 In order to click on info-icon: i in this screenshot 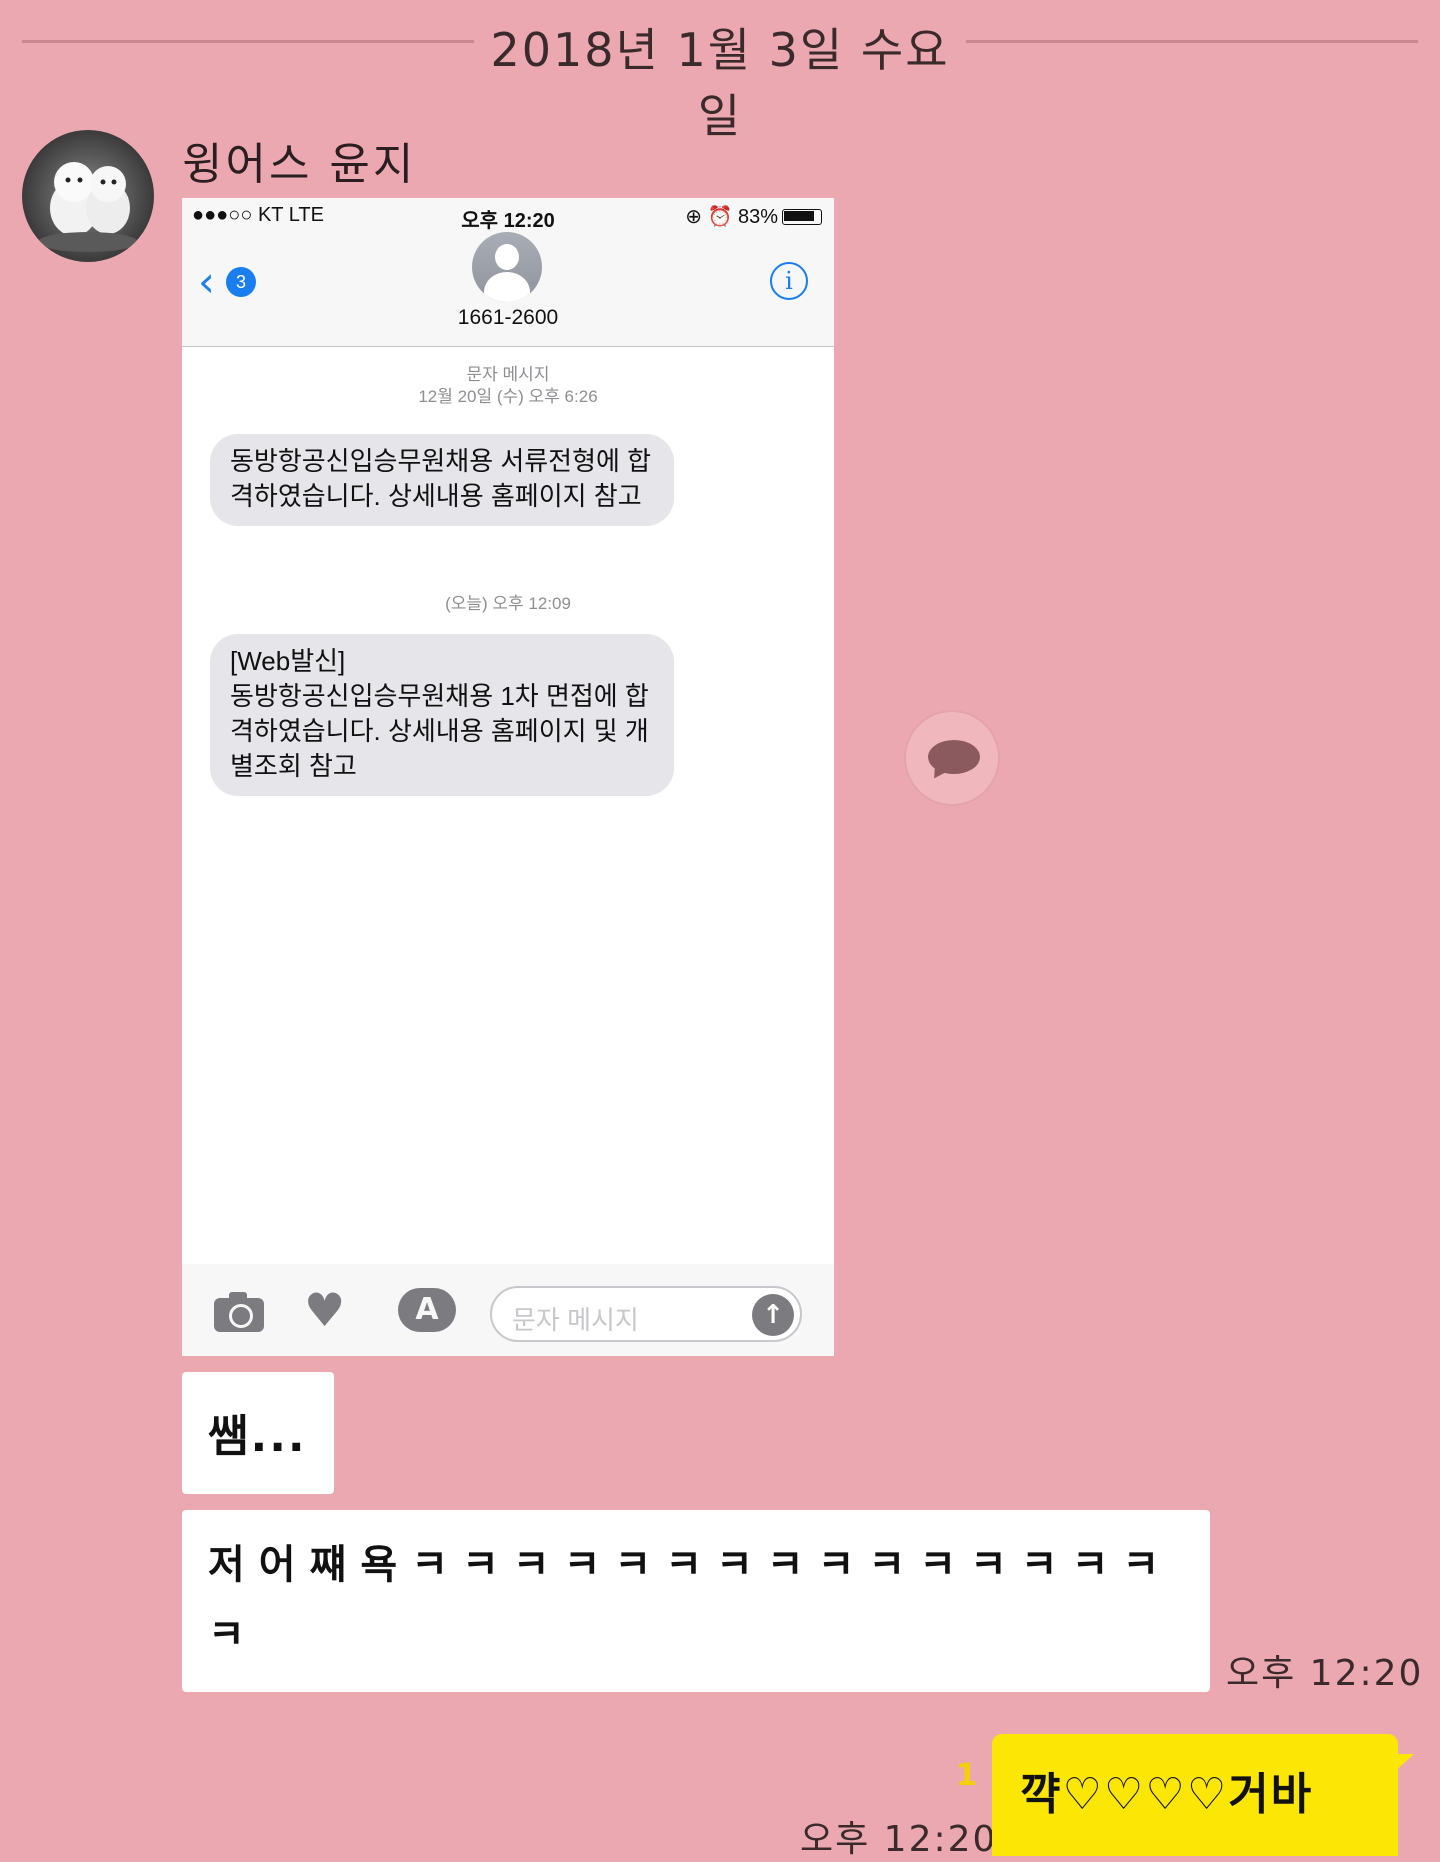, I will do `click(789, 281)`.